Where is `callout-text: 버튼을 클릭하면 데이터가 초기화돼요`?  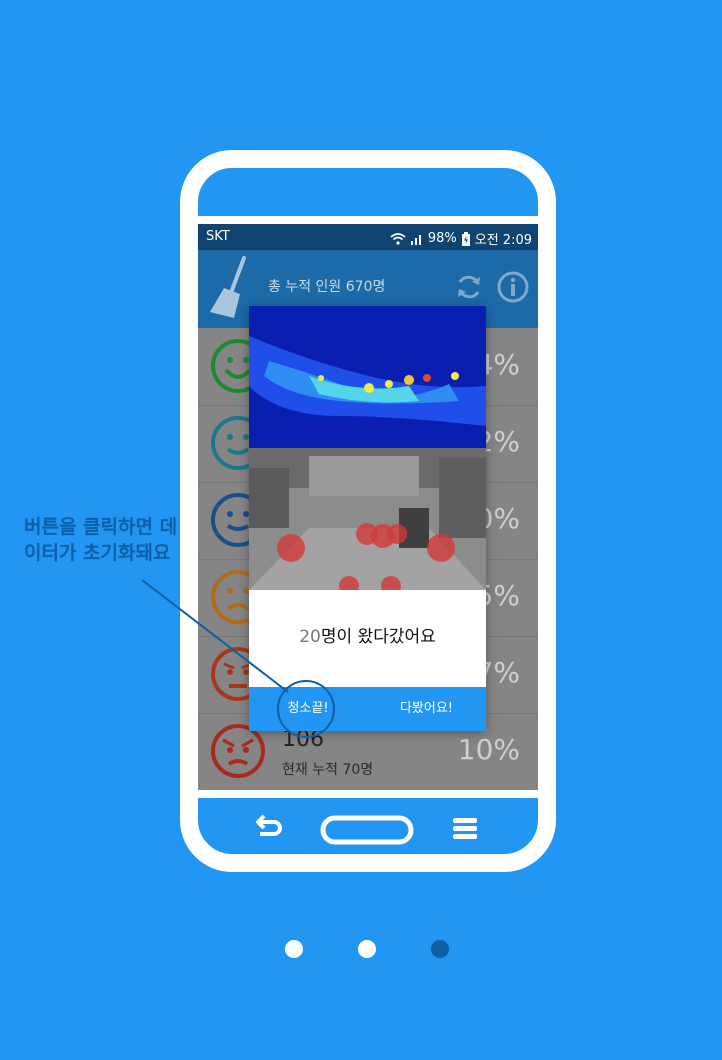 callout-text: 버튼을 클릭하면 데이터가 초기화돼요 is located at coordinates (101, 540).